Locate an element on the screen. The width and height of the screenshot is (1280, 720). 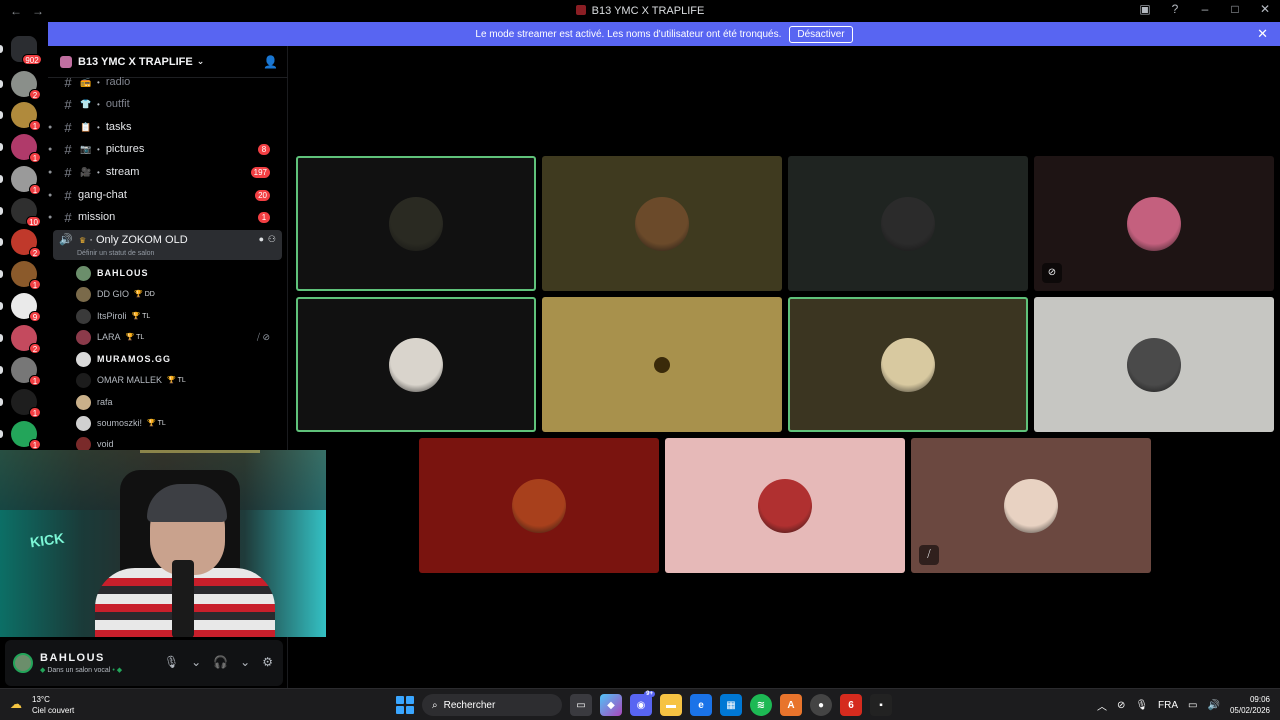
task-view-icon: ▭ is located at coordinates (581, 705).